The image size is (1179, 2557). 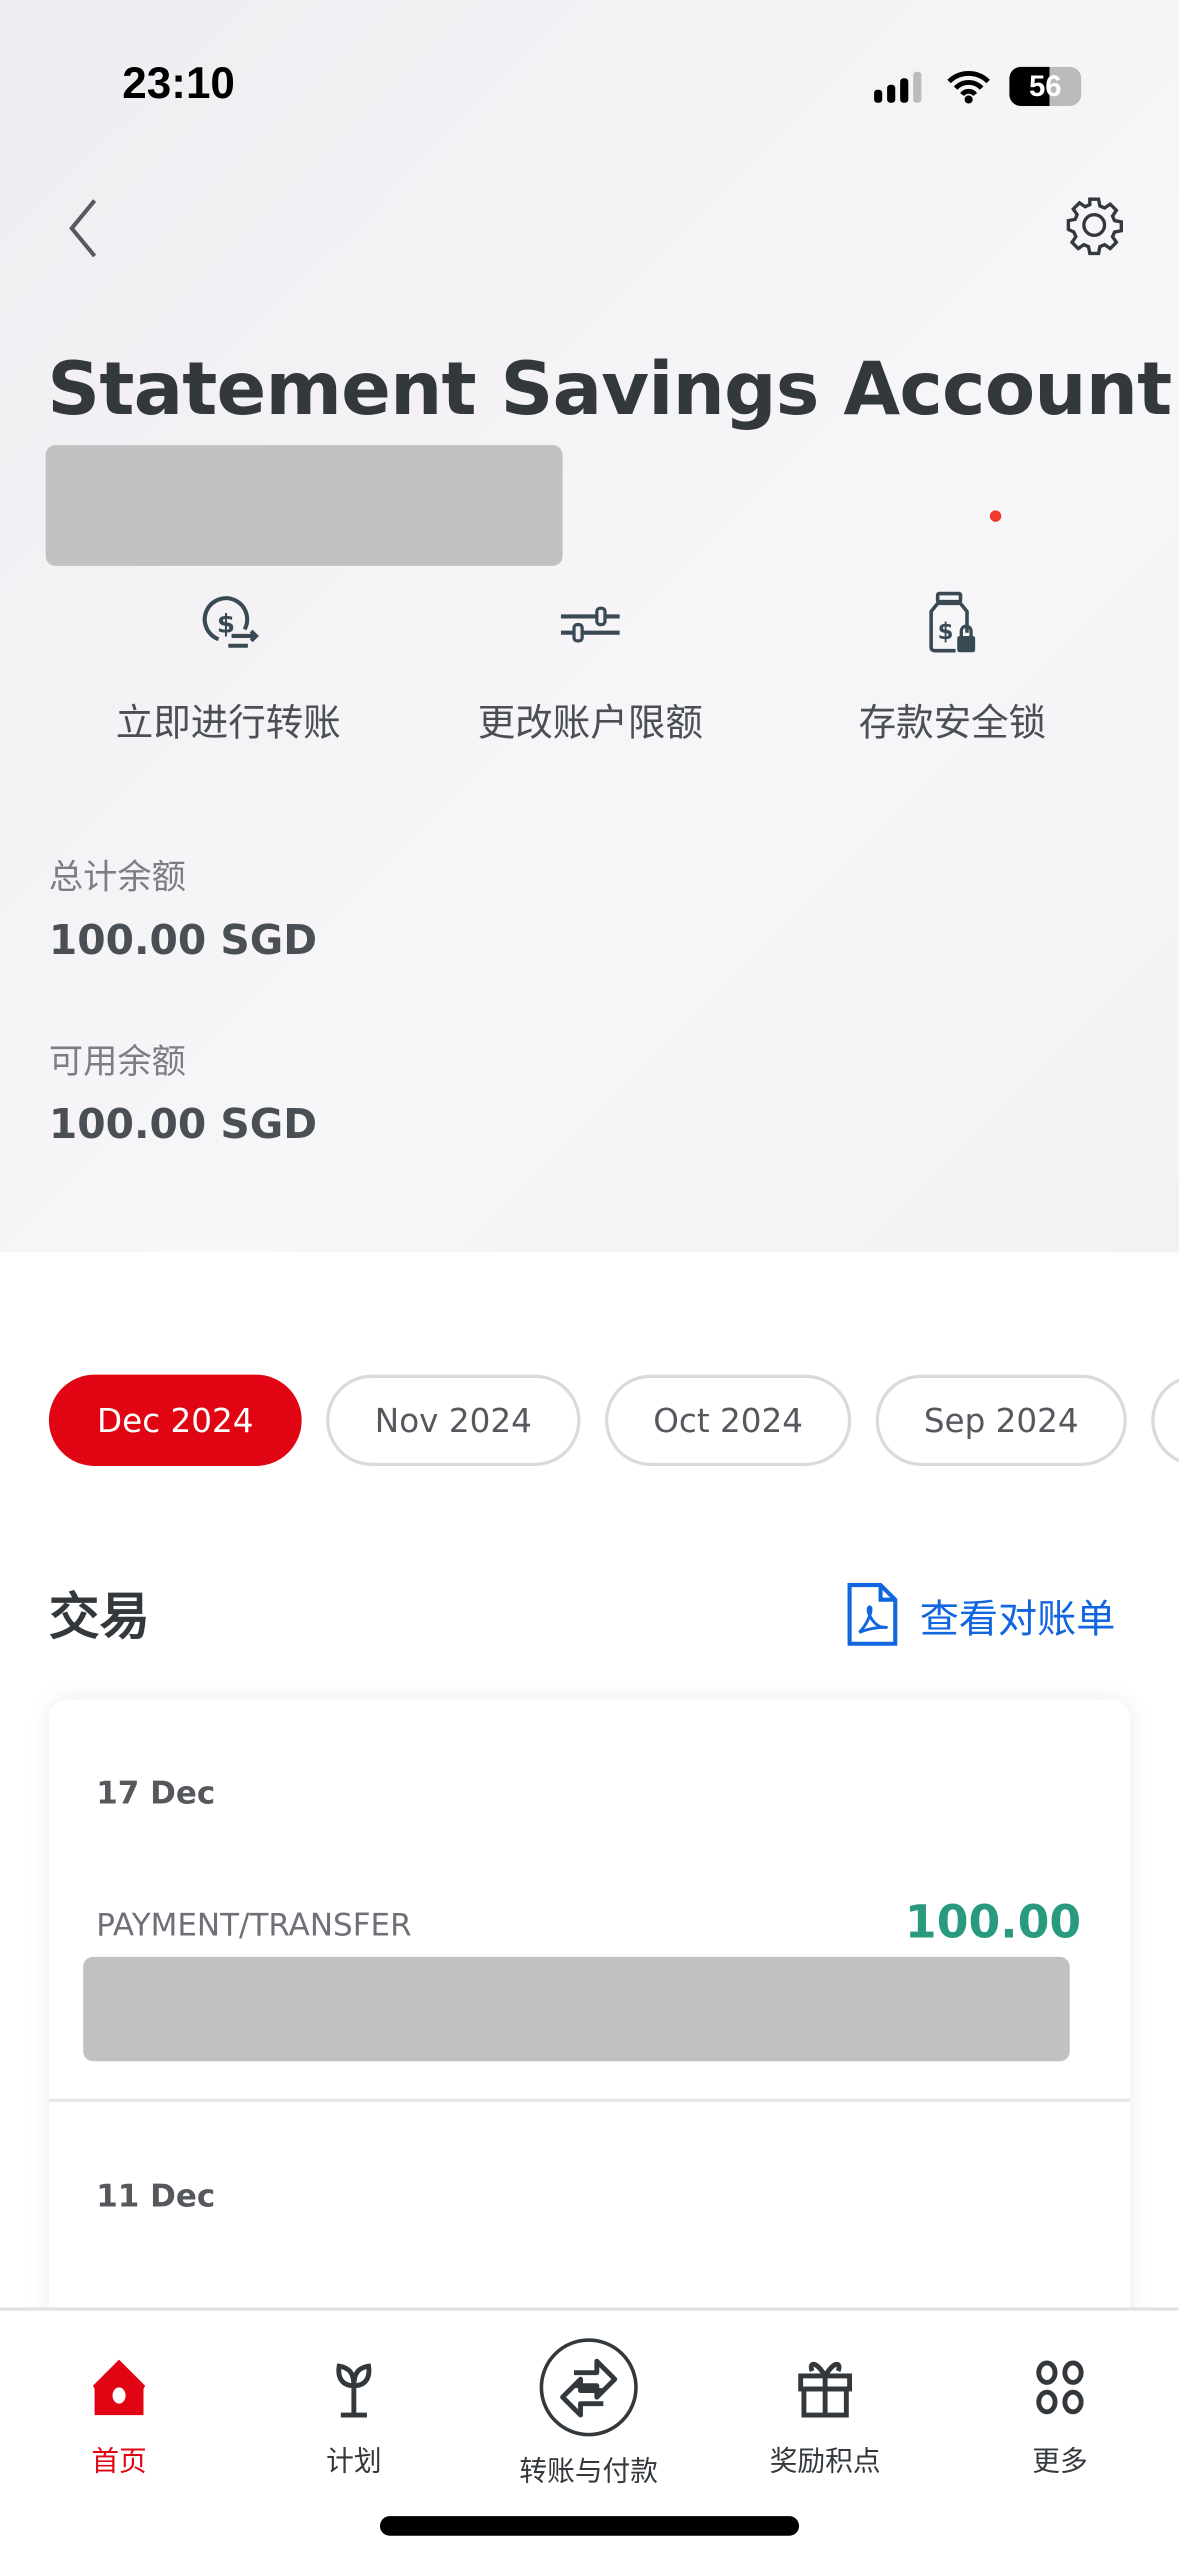 What do you see at coordinates (993, 1921) in the screenshot?
I see `transaction-amount: 100.00` at bounding box center [993, 1921].